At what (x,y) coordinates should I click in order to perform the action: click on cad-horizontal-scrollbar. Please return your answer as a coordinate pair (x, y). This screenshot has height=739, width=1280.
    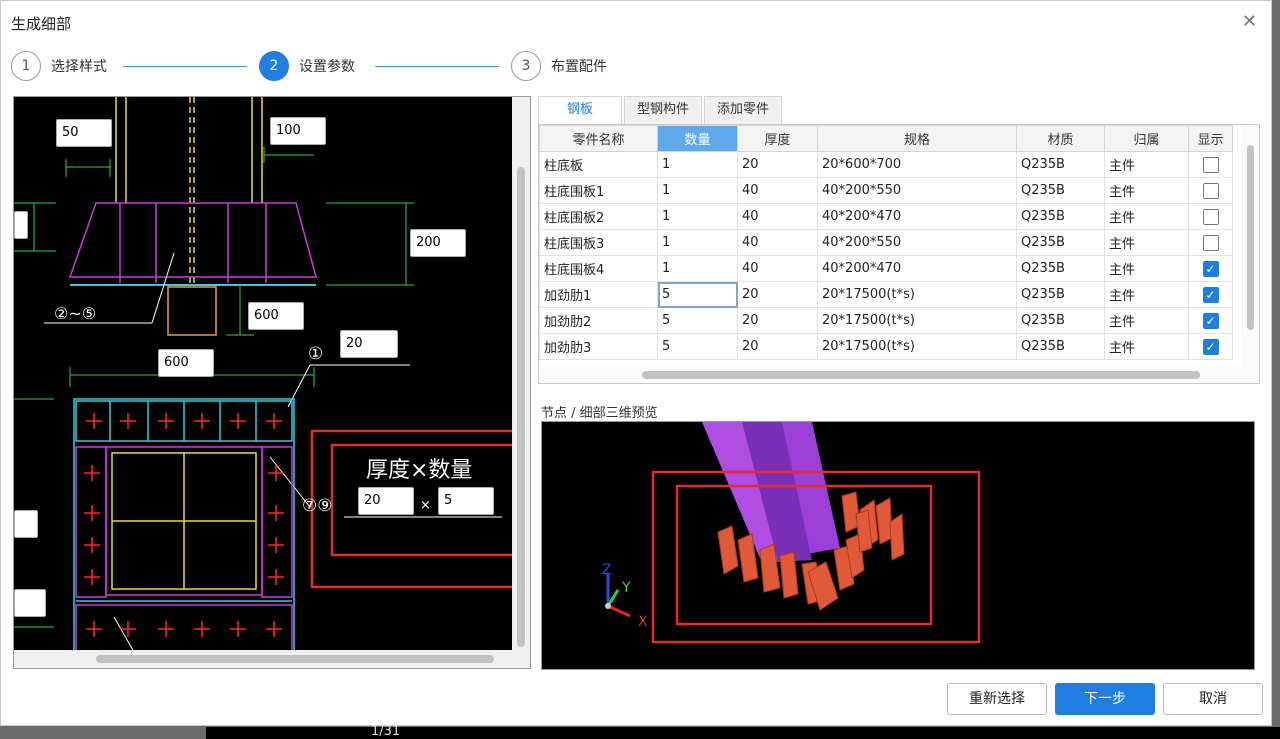
    Looking at the image, I should click on (272, 659).